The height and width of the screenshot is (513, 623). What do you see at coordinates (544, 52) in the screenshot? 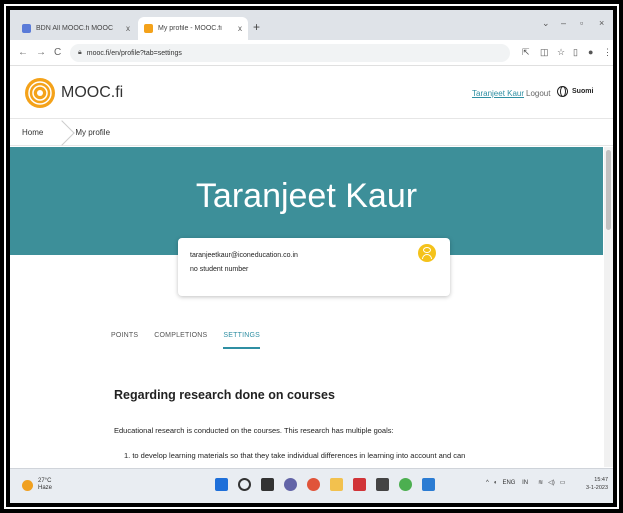
I see `extension-icon: ◫` at bounding box center [544, 52].